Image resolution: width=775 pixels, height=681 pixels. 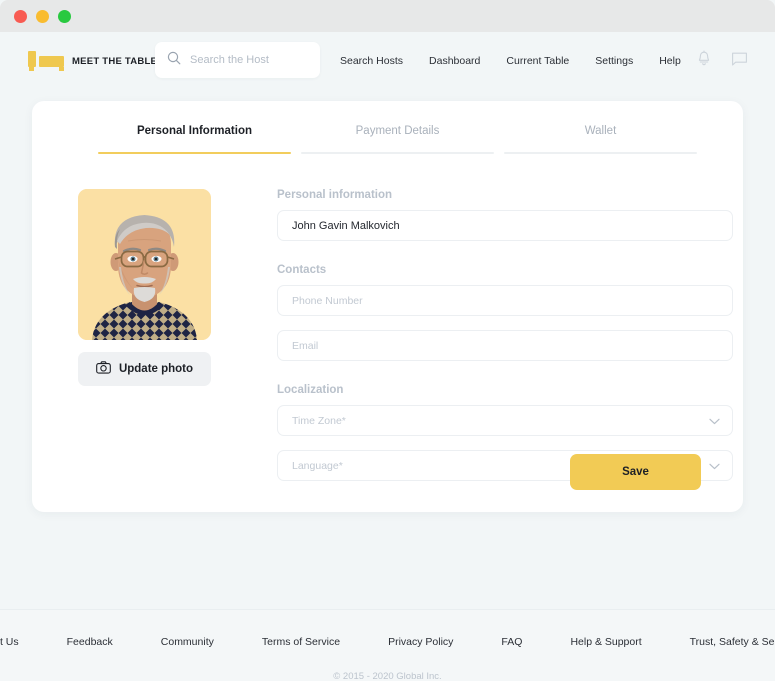 I want to click on brand-logo: MEET THE TABLE, so click(x=92, y=61).